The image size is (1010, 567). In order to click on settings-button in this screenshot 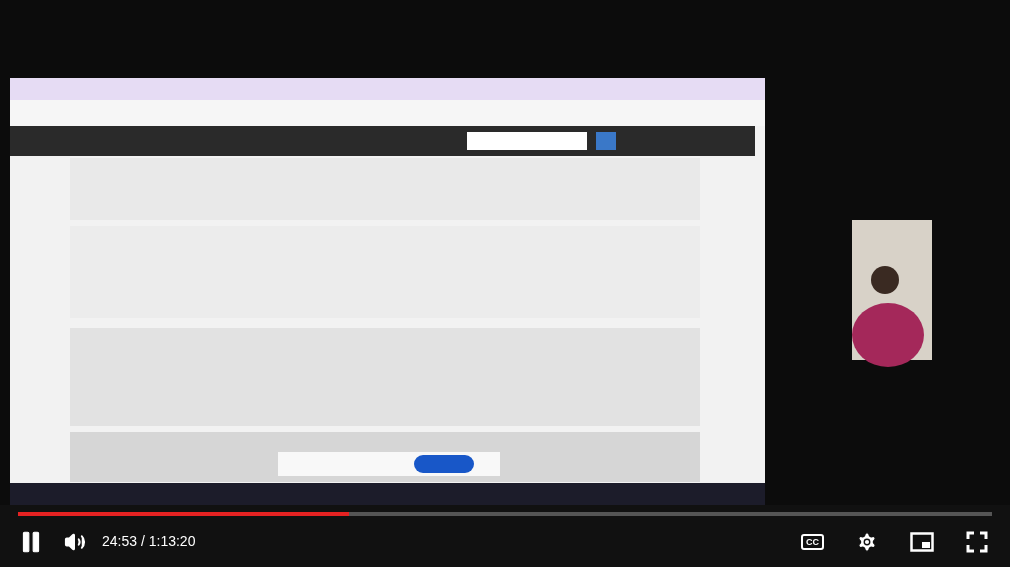, I will do `click(867, 541)`.